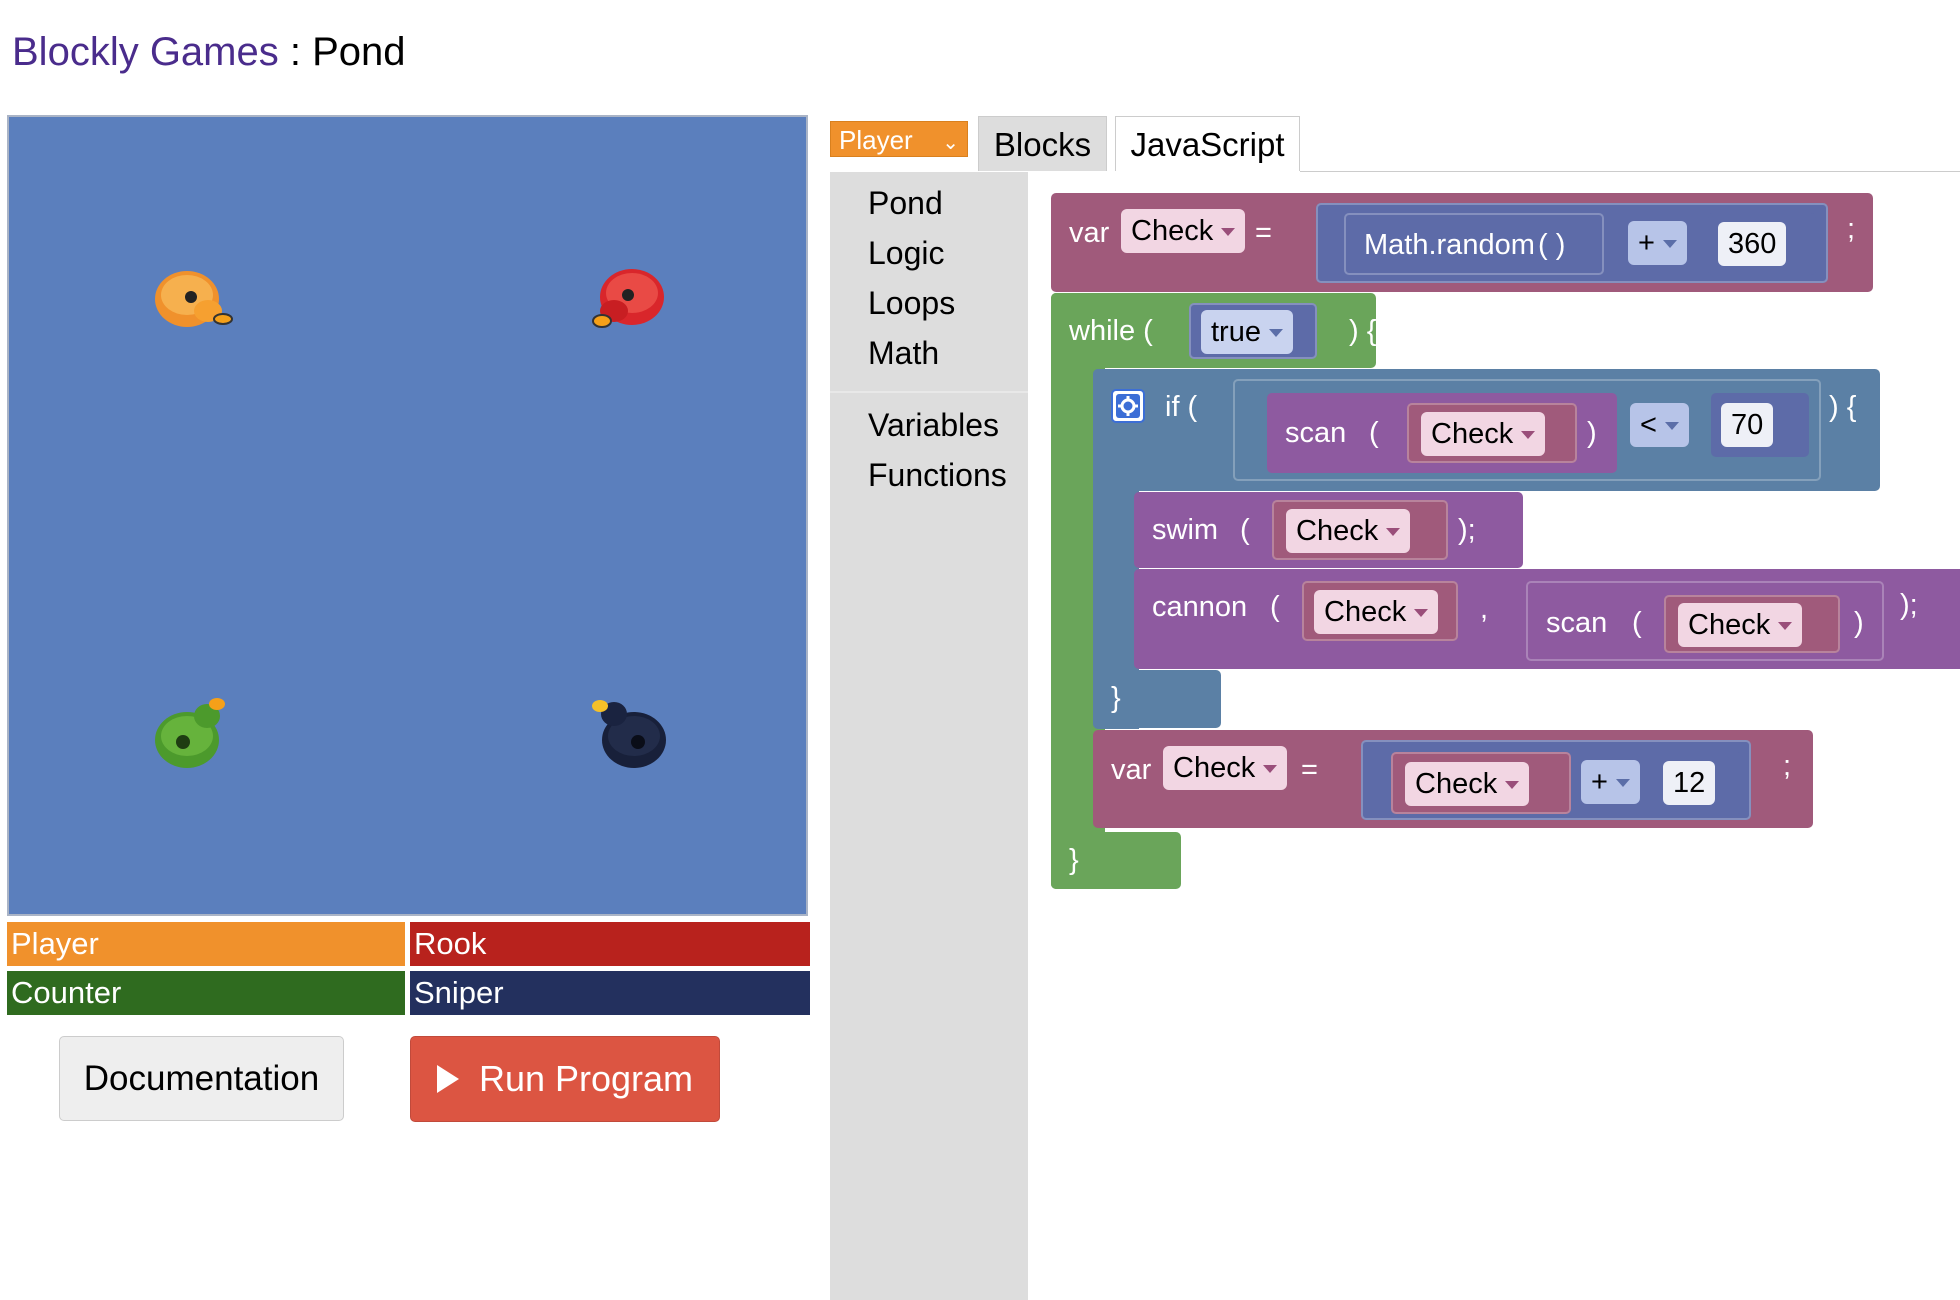 The height and width of the screenshot is (1300, 1960). What do you see at coordinates (206, 993) in the screenshot?
I see `player-label-counter: Counter` at bounding box center [206, 993].